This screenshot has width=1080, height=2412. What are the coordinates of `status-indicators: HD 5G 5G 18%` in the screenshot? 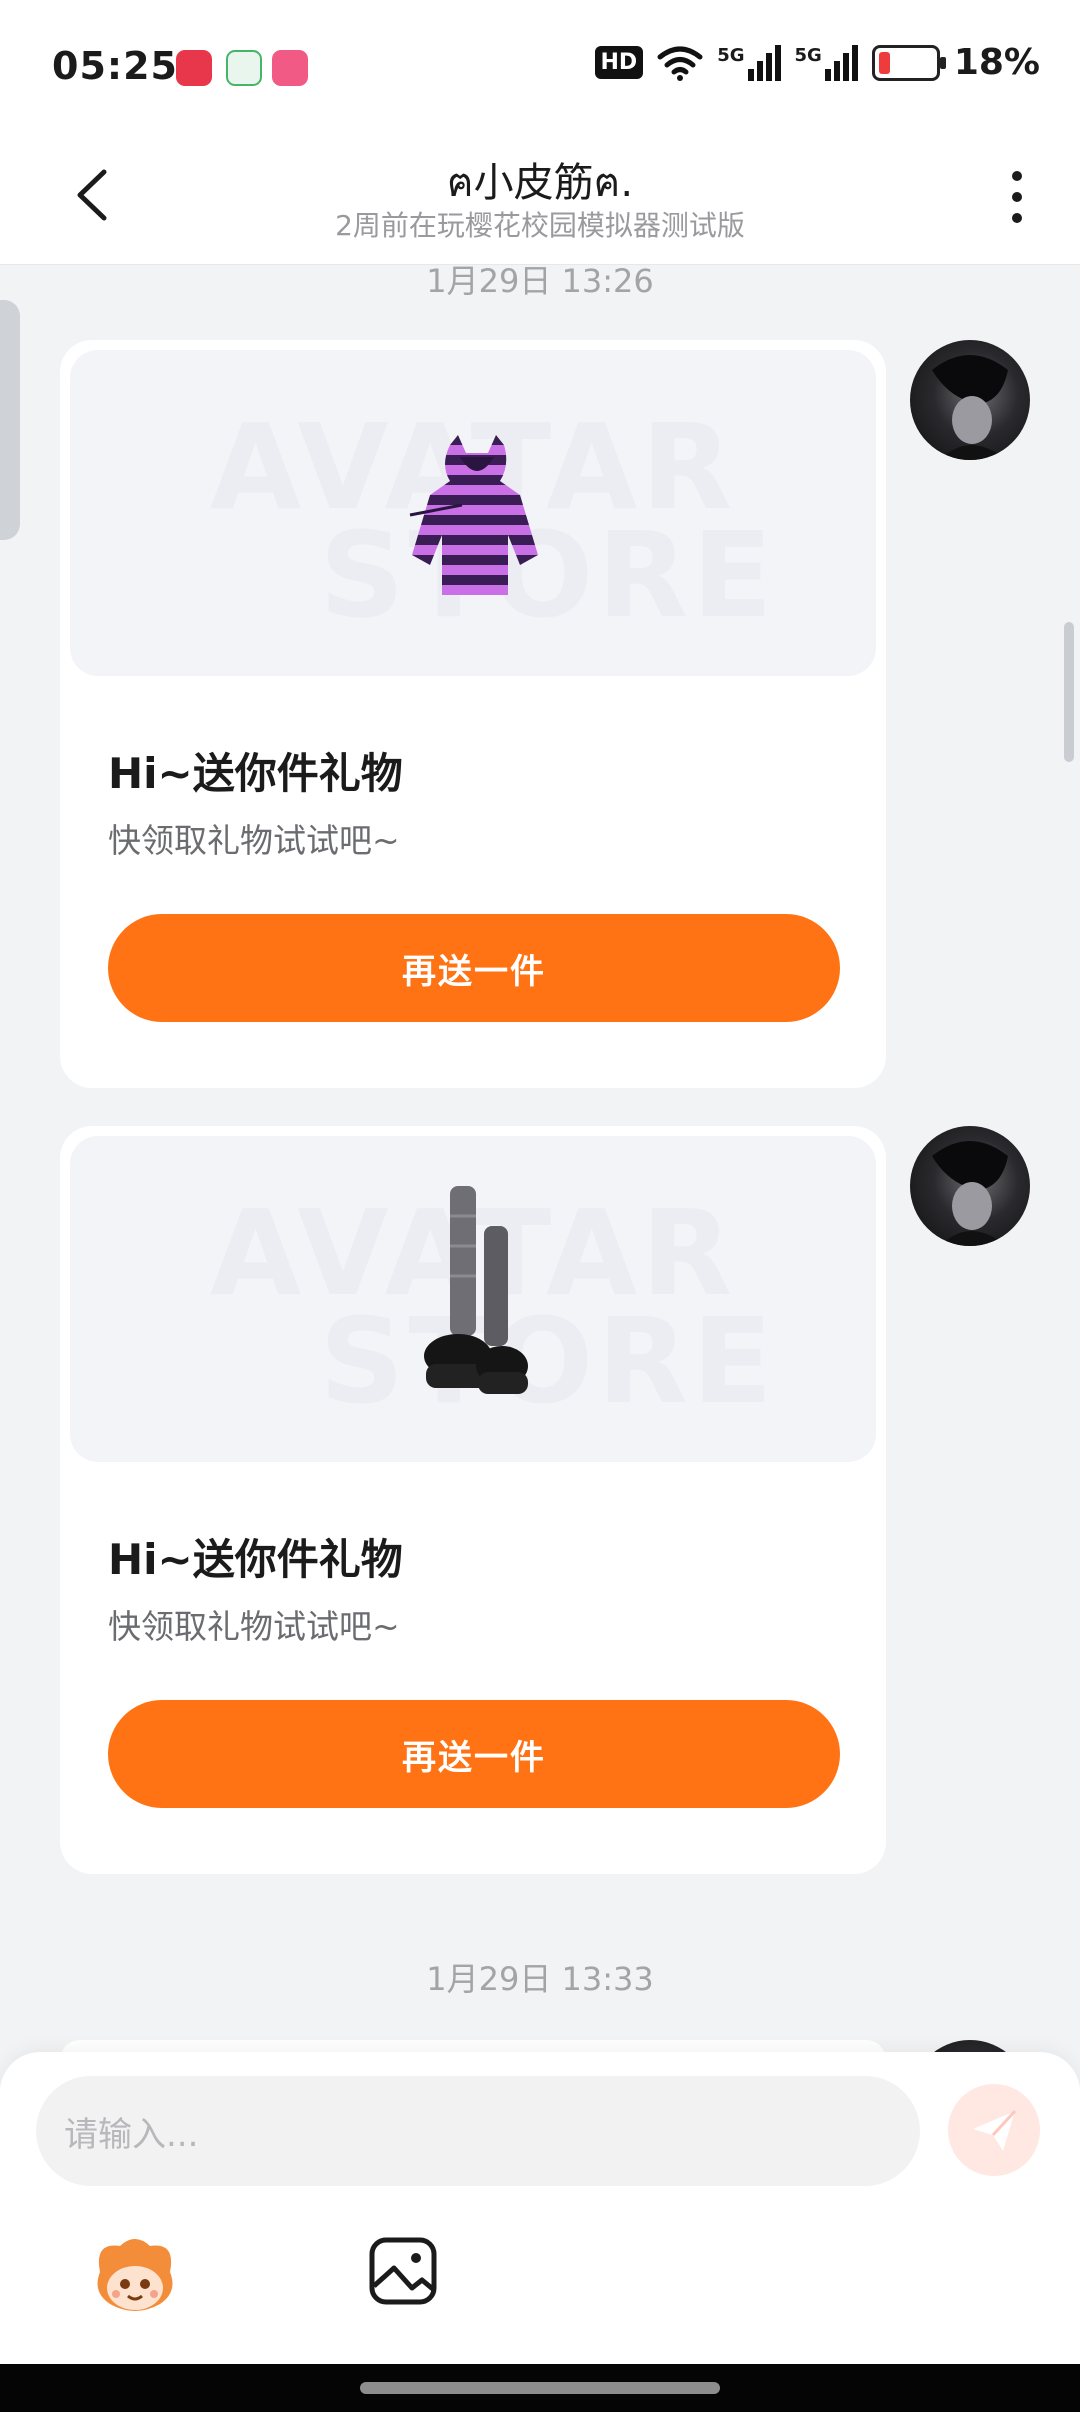 It's located at (817, 62).